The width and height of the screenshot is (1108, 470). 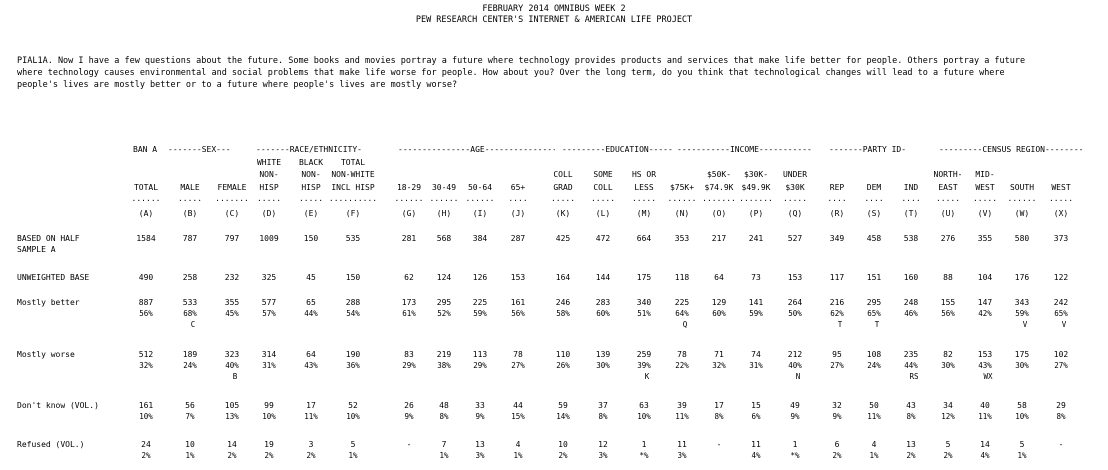 What do you see at coordinates (48, 302) in the screenshot?
I see `row-label: Mostly better` at bounding box center [48, 302].